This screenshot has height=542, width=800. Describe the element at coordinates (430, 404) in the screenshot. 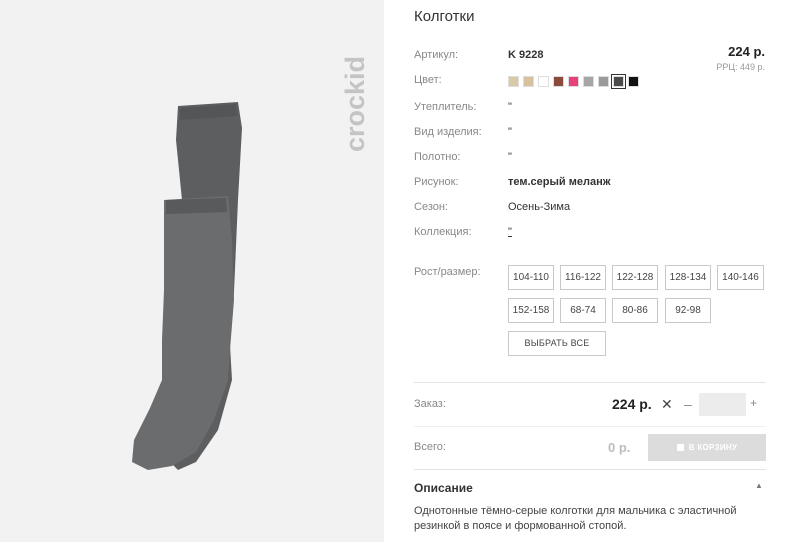

I see `order-label: Заказ:` at that location.